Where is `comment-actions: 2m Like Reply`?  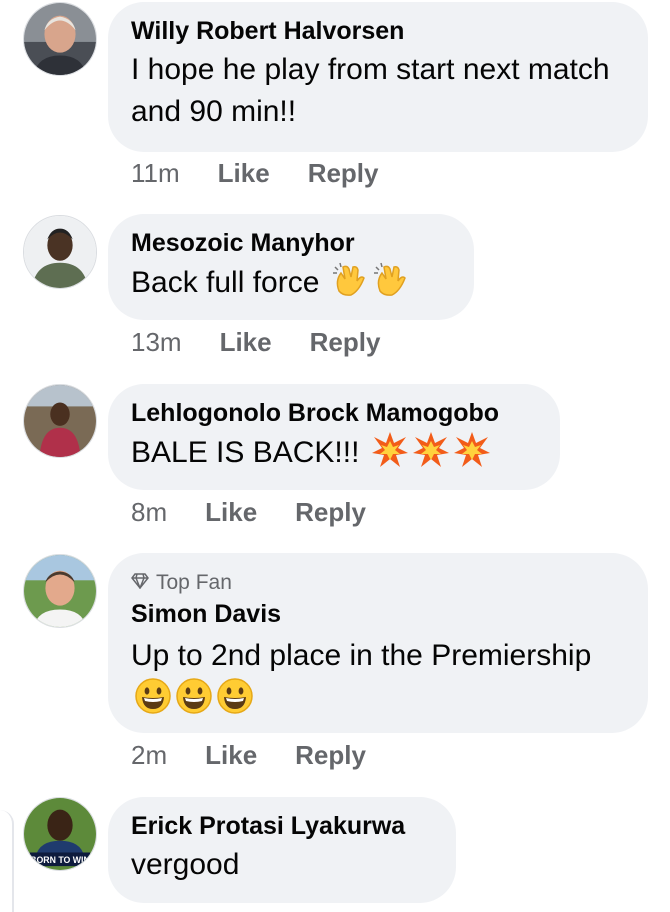 comment-actions: 2m Like Reply is located at coordinates (267, 755).